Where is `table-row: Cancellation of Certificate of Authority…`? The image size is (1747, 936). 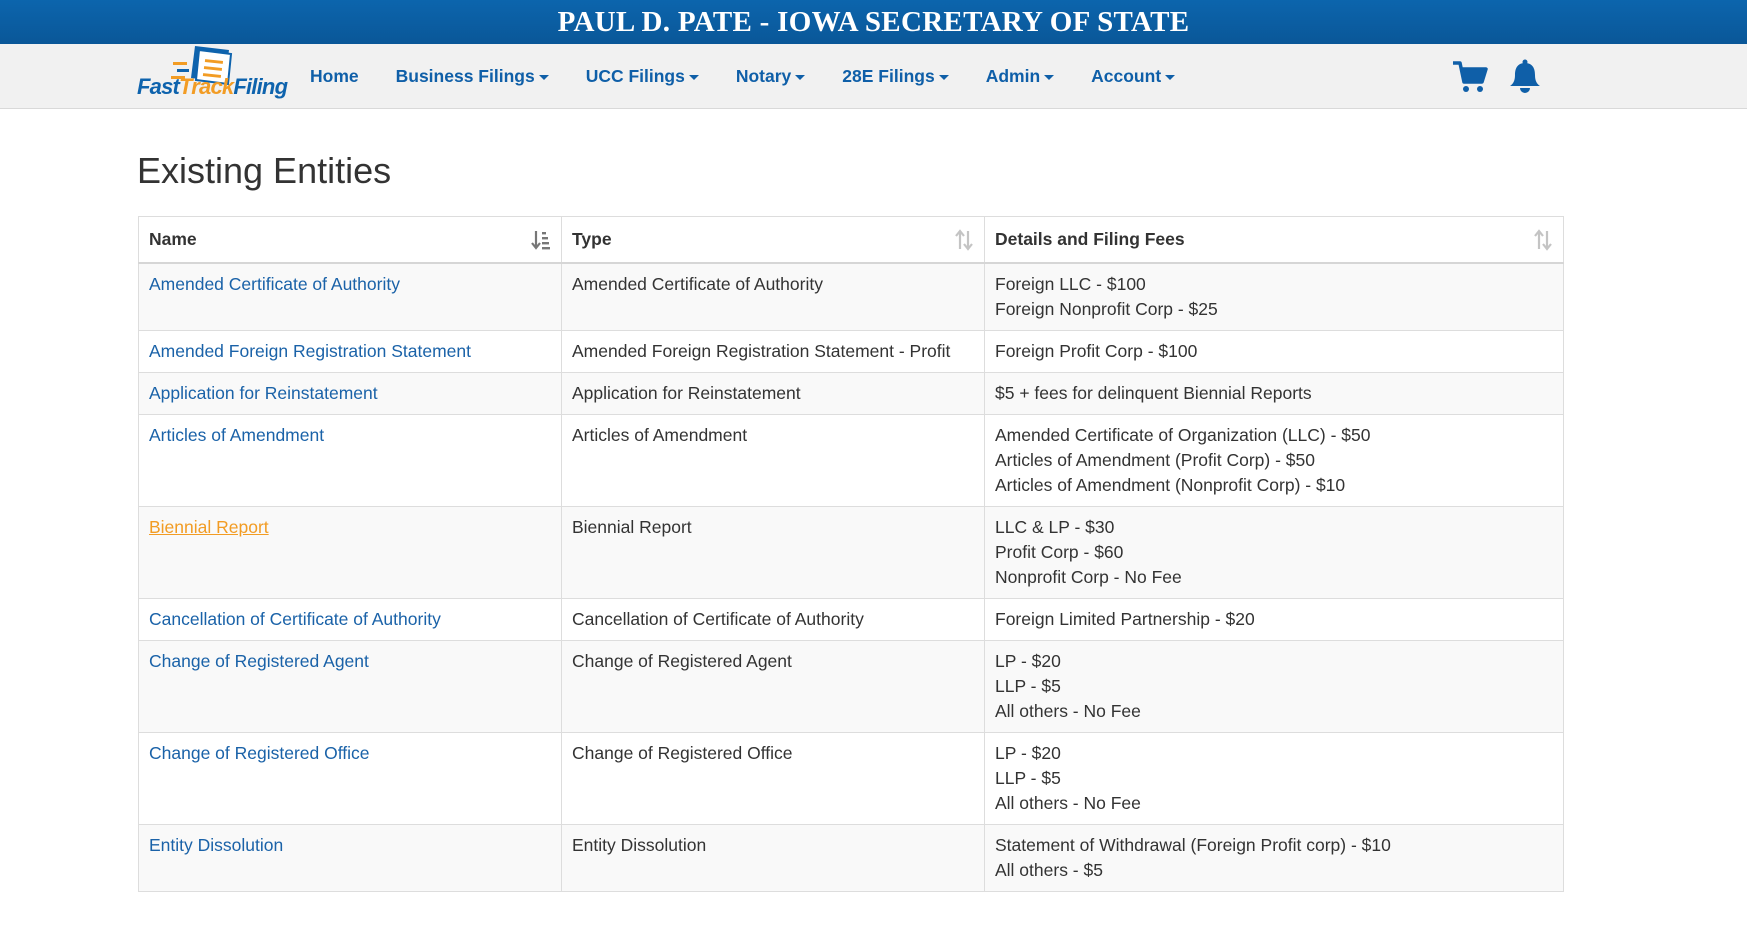 table-row: Cancellation of Certificate of Authority… is located at coordinates (851, 619).